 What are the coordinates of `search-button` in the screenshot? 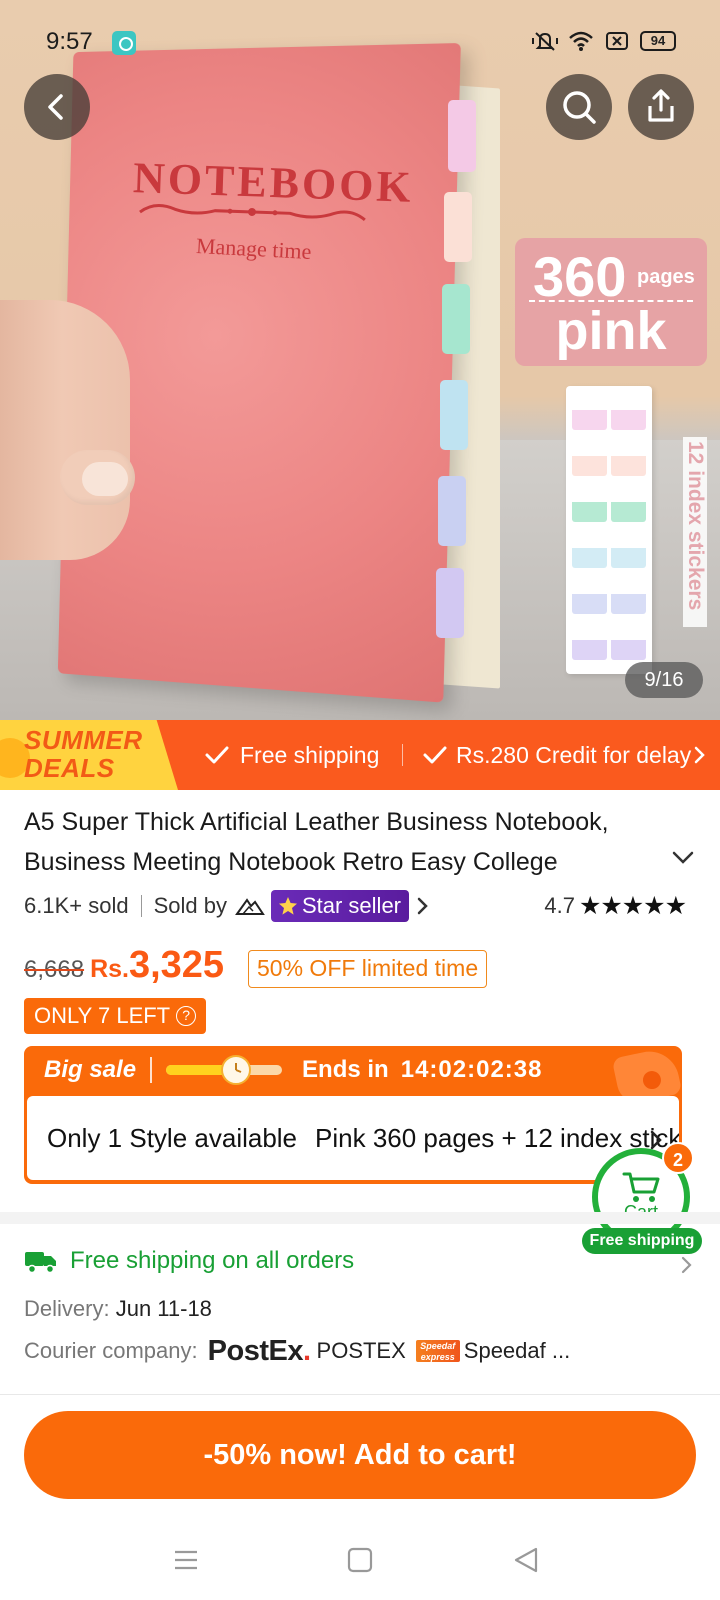 It's located at (579, 107).